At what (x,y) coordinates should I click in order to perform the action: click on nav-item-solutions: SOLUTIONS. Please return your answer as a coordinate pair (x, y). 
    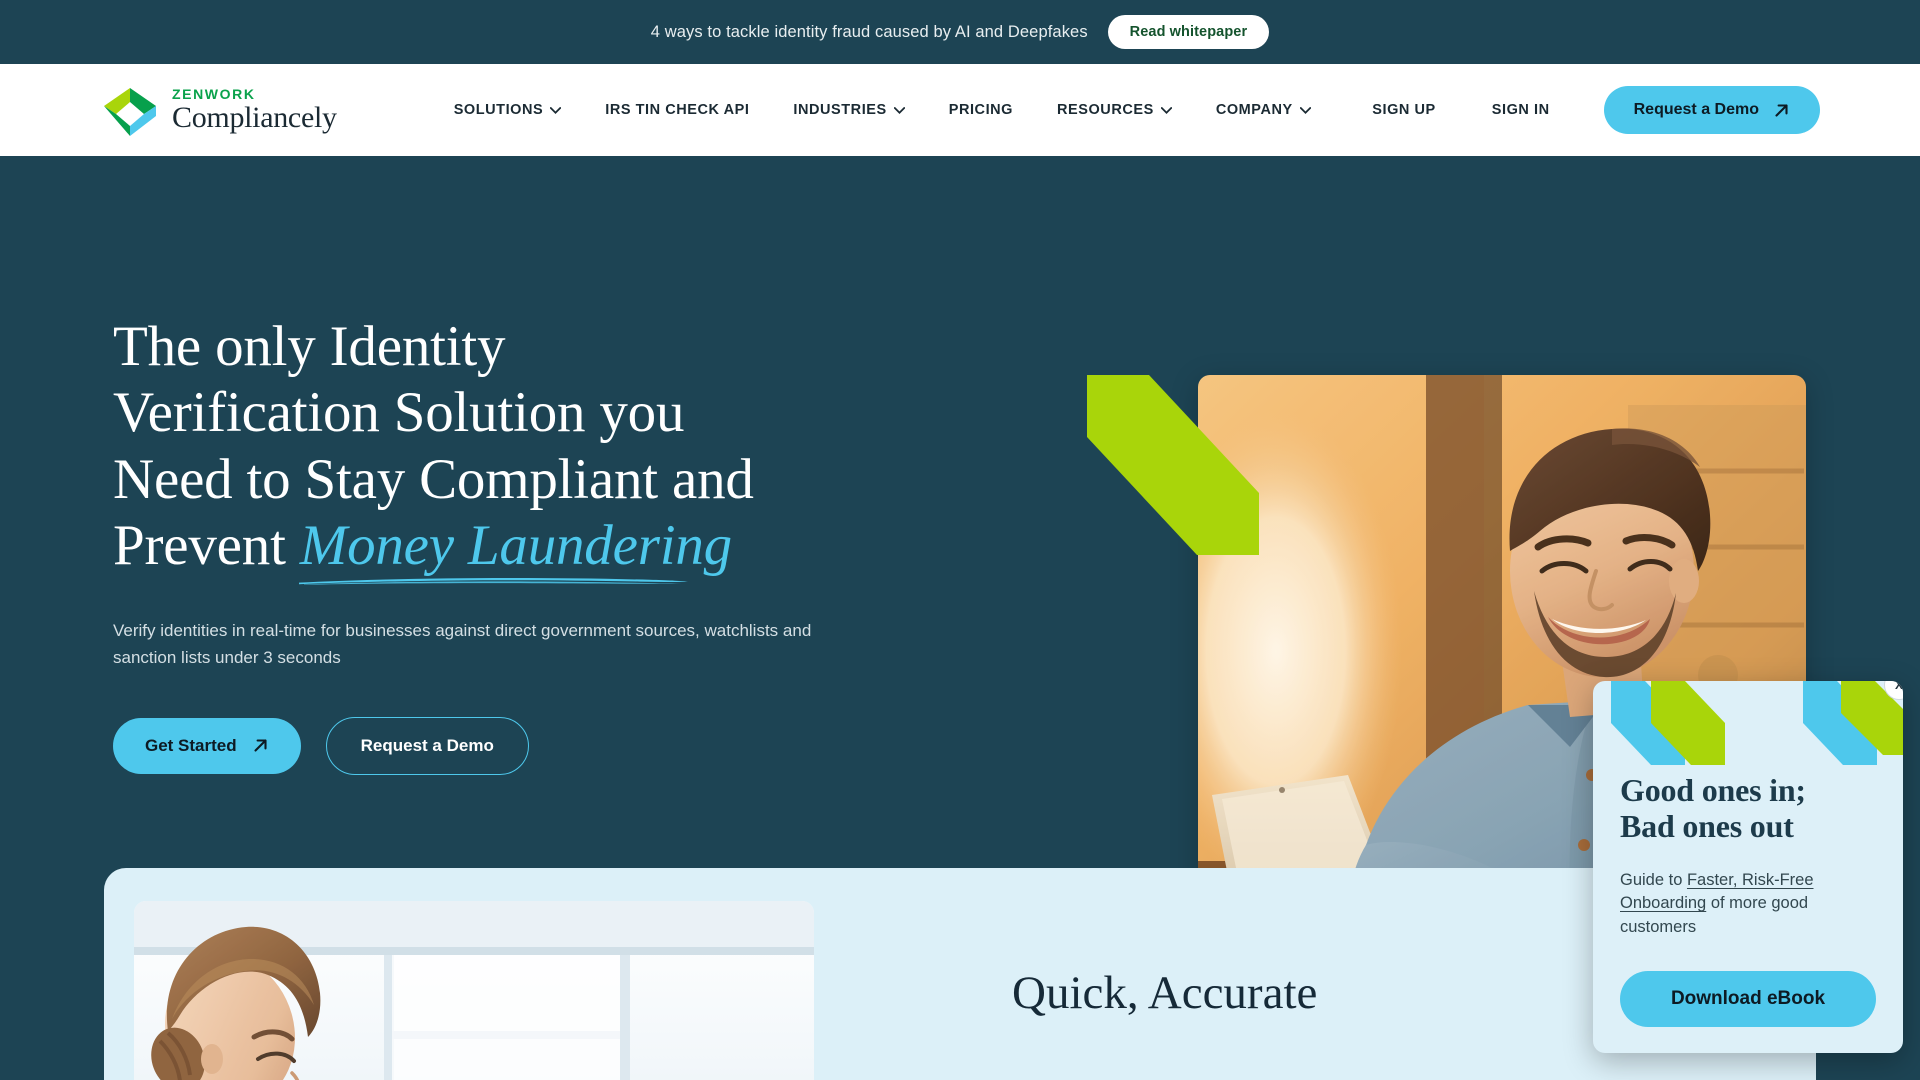
    Looking at the image, I should click on (508, 110).